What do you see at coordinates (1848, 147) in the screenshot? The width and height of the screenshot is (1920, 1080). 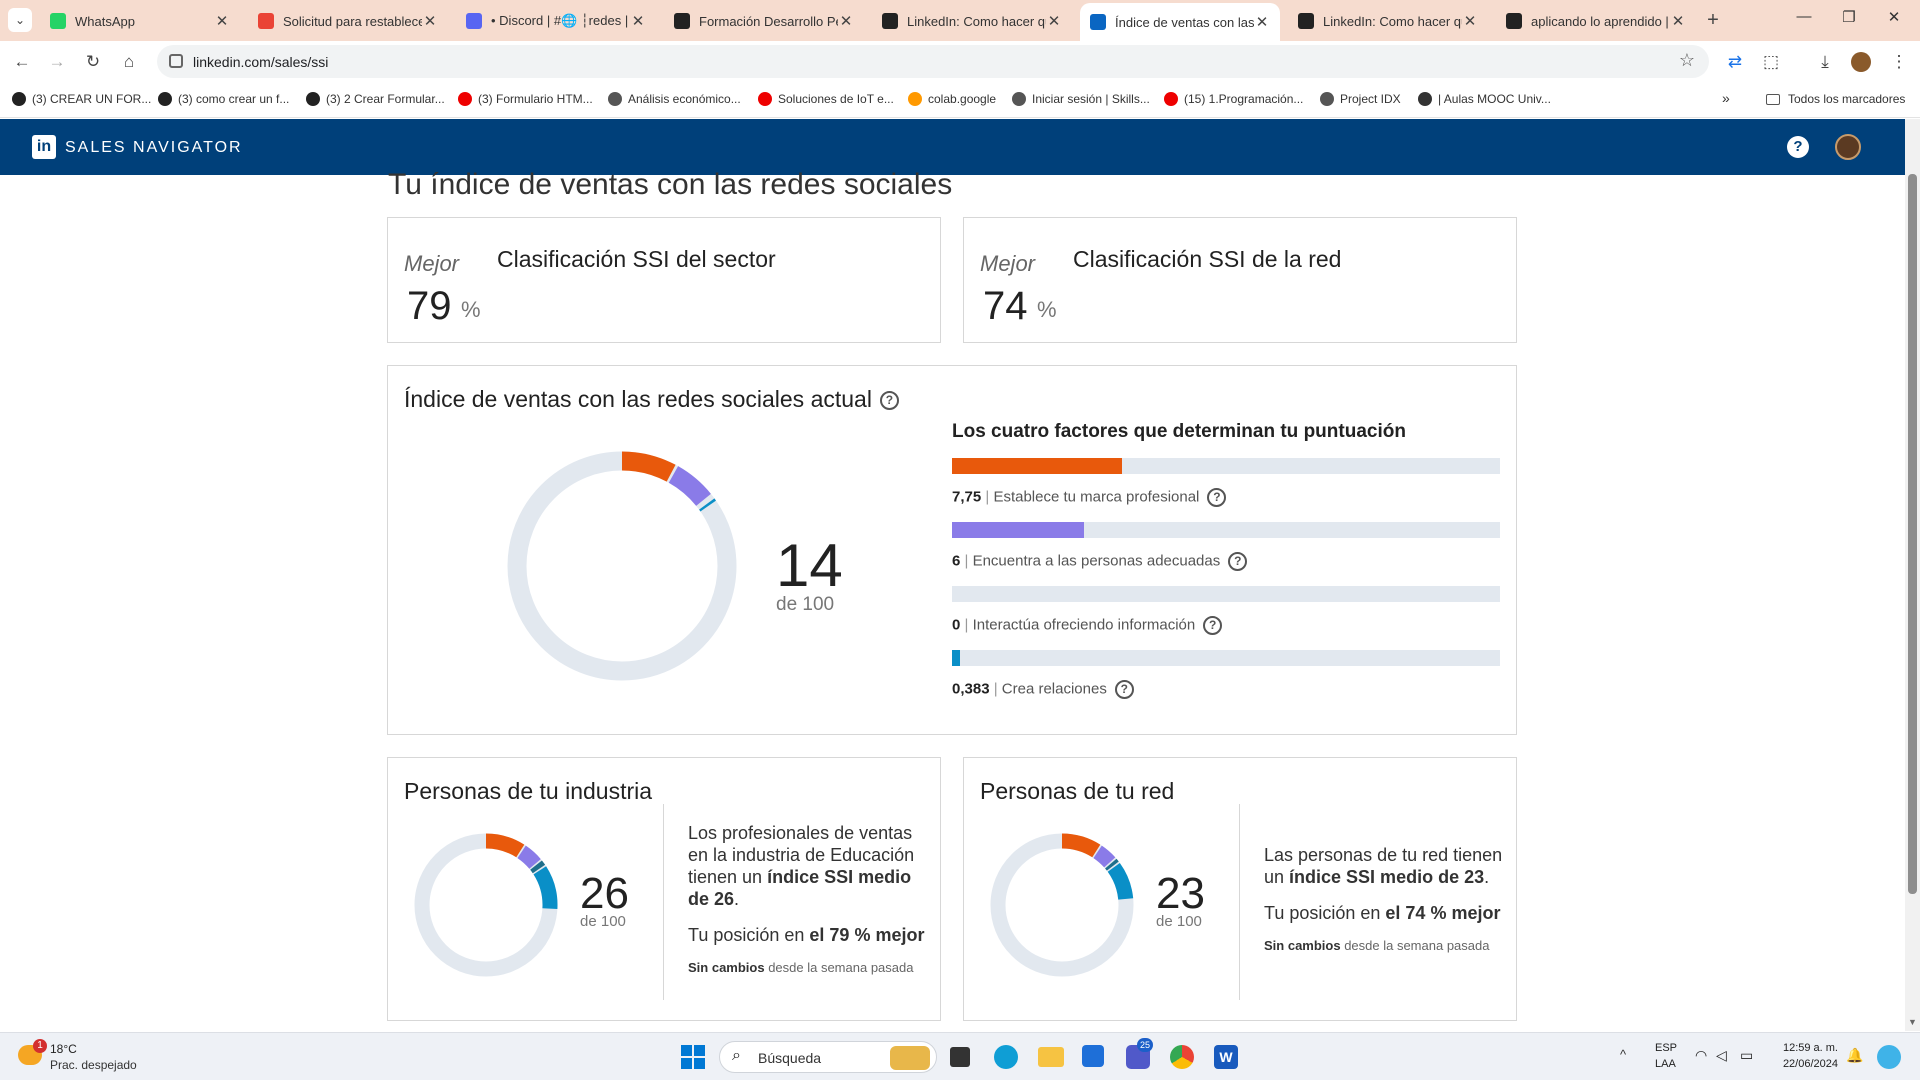 I see `user-avatar` at bounding box center [1848, 147].